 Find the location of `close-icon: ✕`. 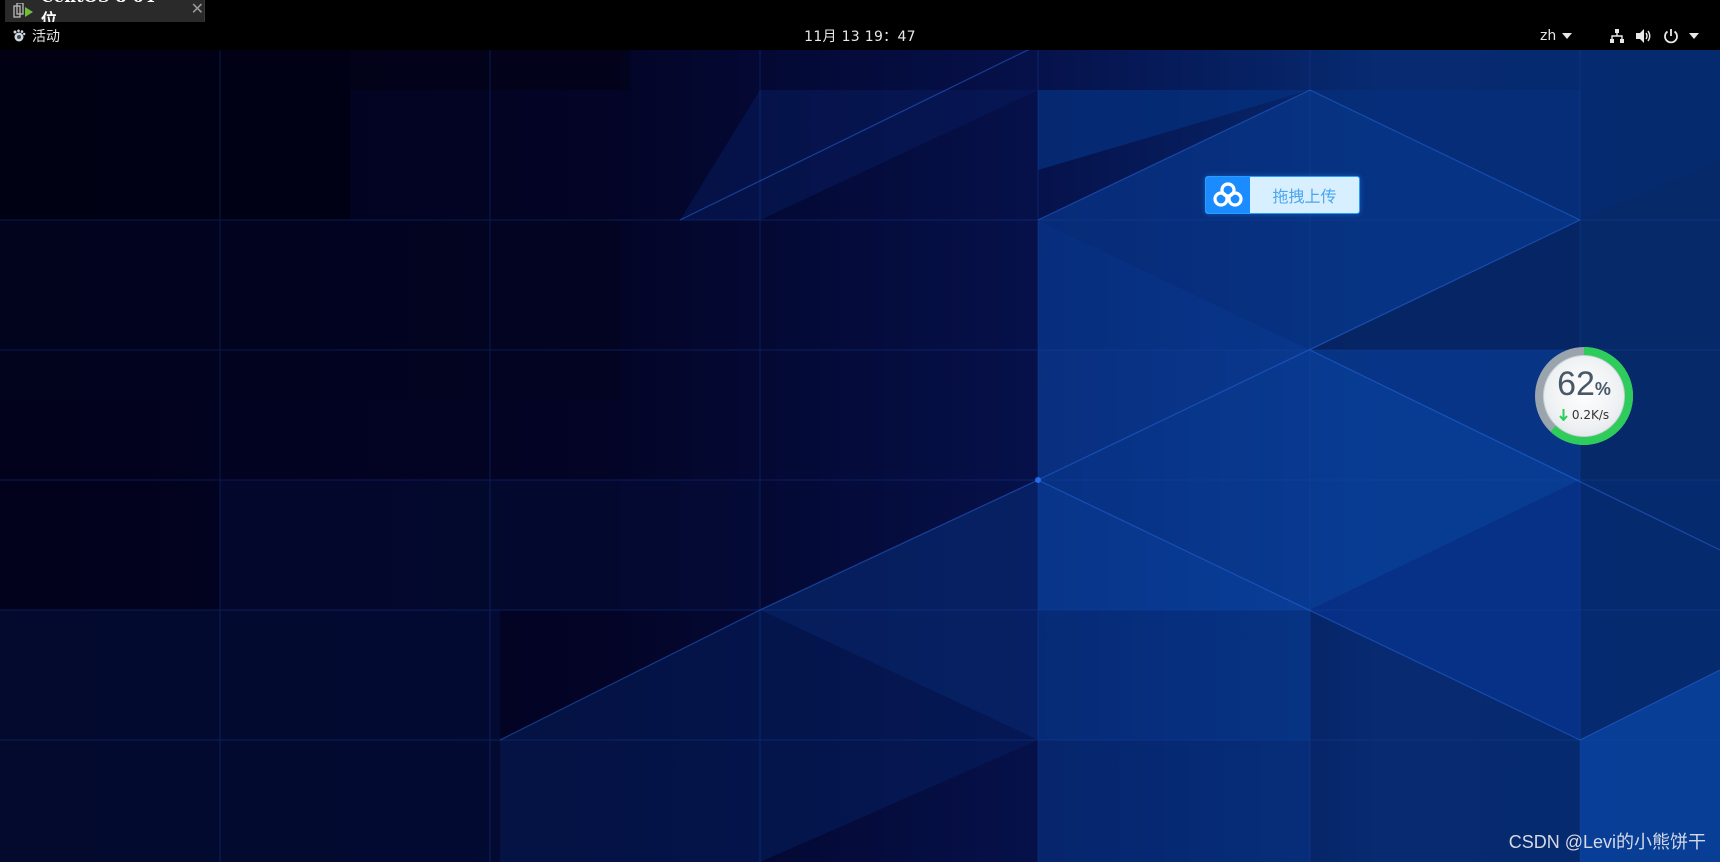

close-icon: ✕ is located at coordinates (197, 9).